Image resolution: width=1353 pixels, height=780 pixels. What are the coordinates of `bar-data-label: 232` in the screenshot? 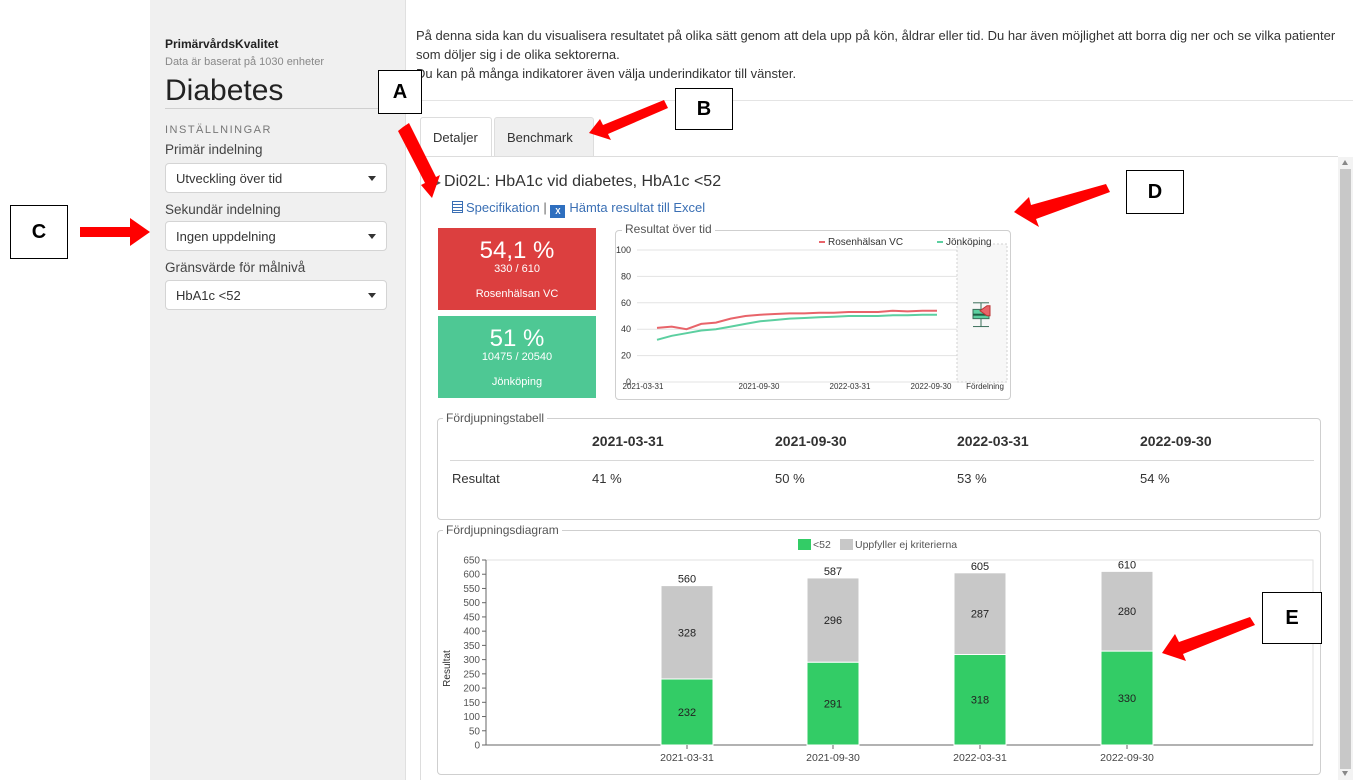 It's located at (687, 713).